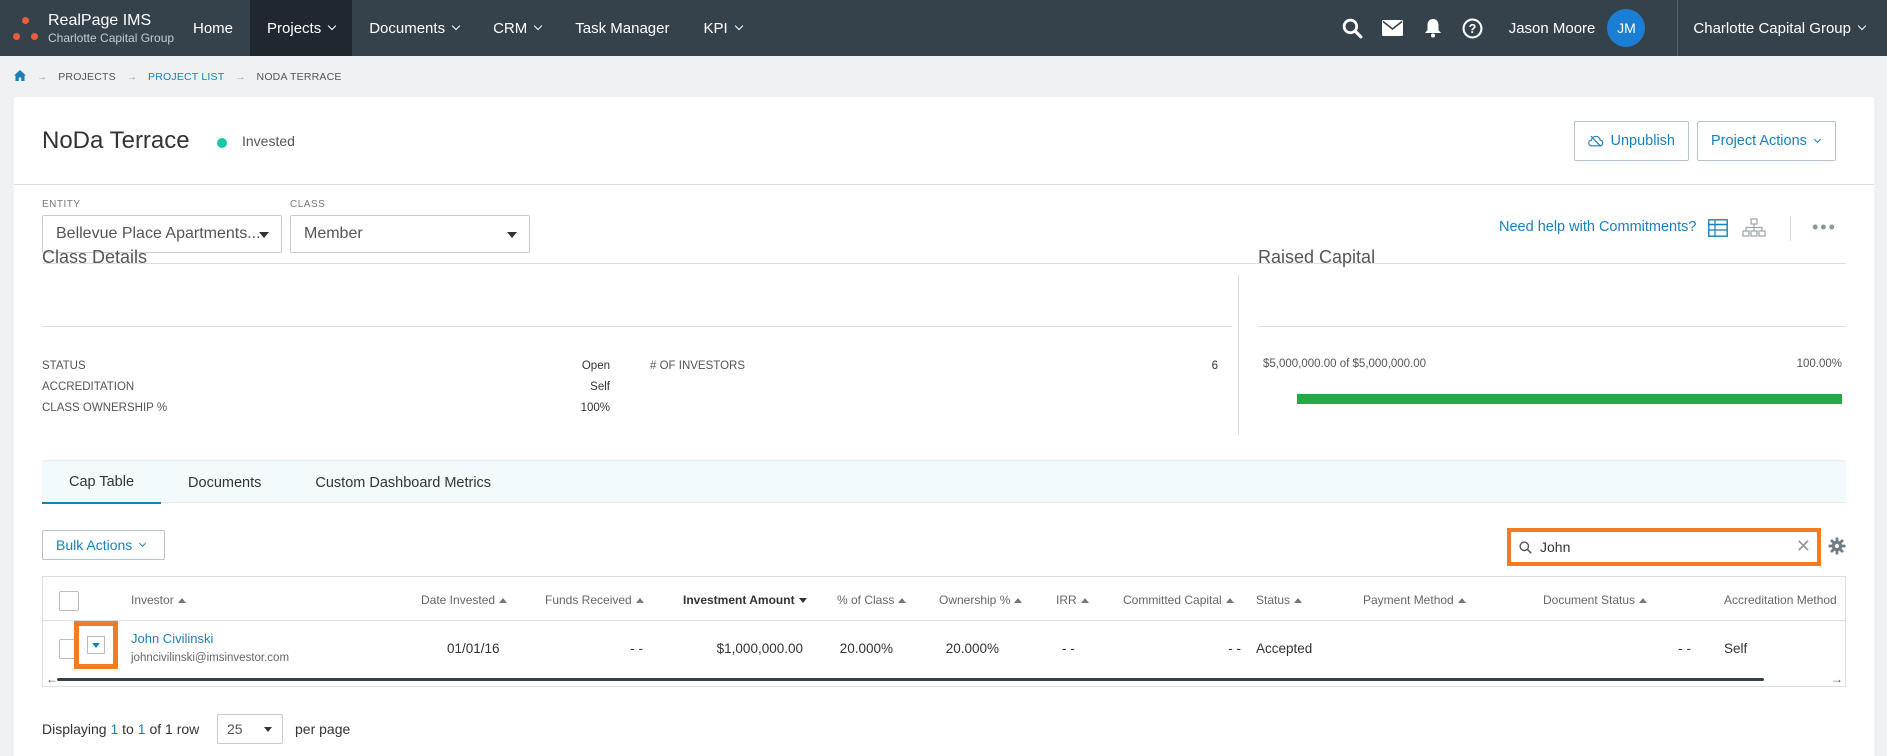 The height and width of the screenshot is (756, 1887). Describe the element at coordinates (745, 600) in the screenshot. I see `col-investment-amount: Investment Amount` at that location.